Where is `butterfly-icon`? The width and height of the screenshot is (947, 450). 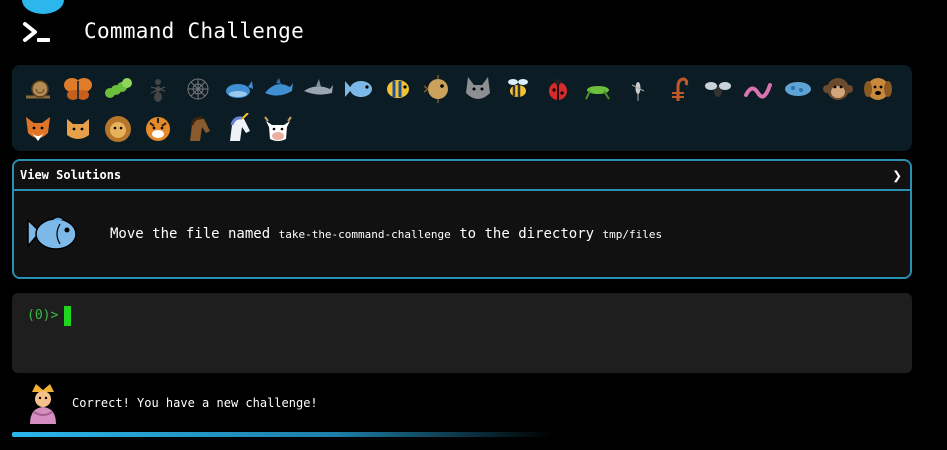
butterfly-icon is located at coordinates (78, 89).